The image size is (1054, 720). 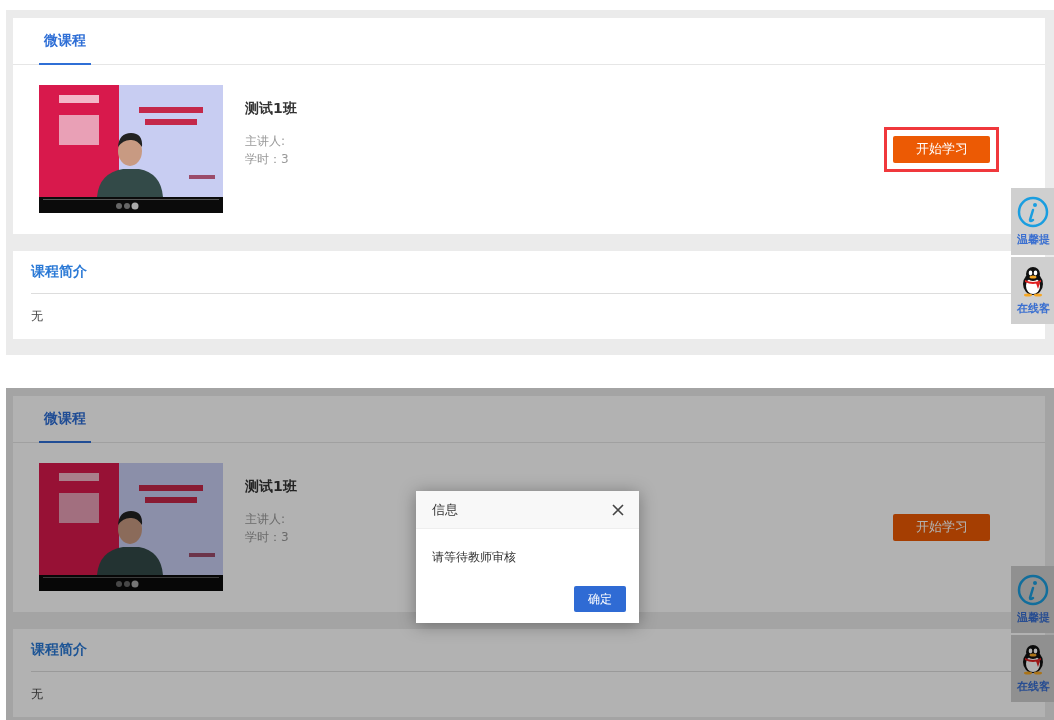 What do you see at coordinates (445, 509) in the screenshot?
I see `dialog-title: 信息` at bounding box center [445, 509].